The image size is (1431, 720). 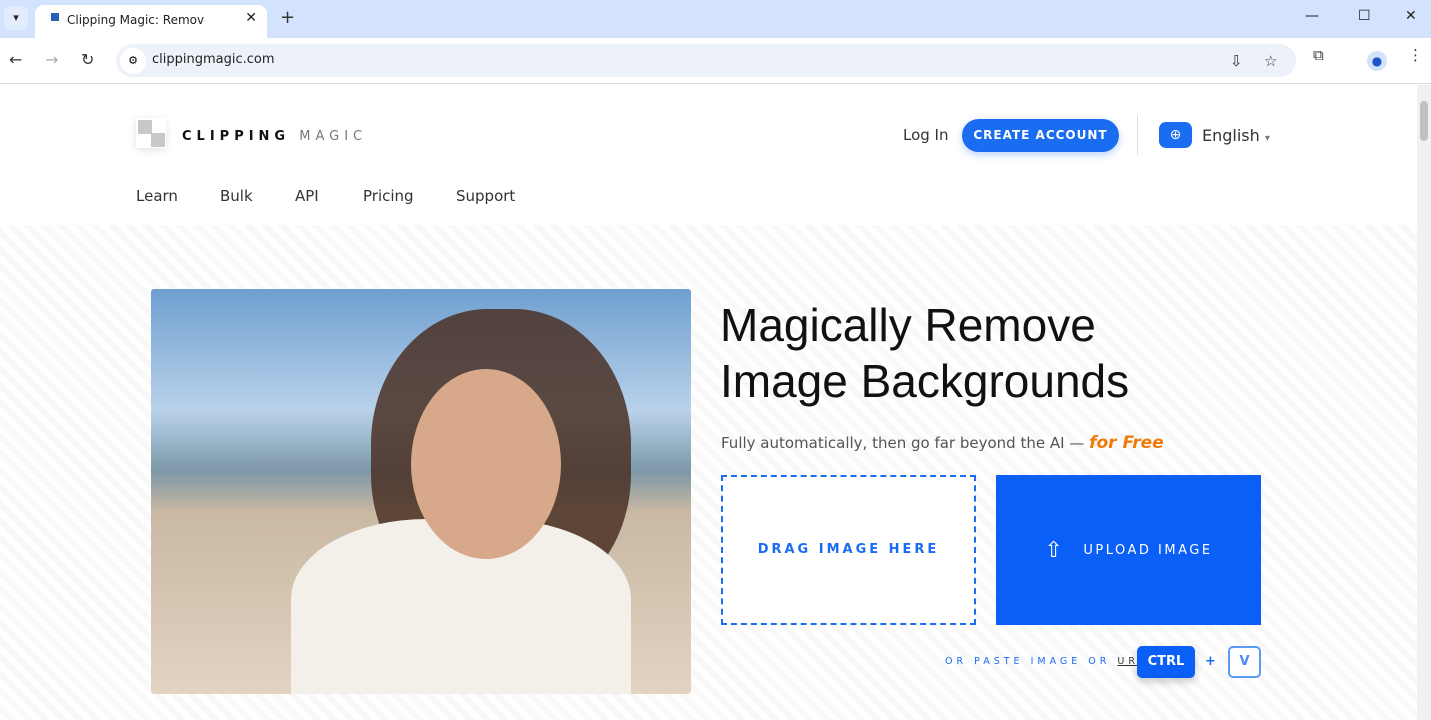 What do you see at coordinates (1411, 16) in the screenshot?
I see `close-window-button: ✕` at bounding box center [1411, 16].